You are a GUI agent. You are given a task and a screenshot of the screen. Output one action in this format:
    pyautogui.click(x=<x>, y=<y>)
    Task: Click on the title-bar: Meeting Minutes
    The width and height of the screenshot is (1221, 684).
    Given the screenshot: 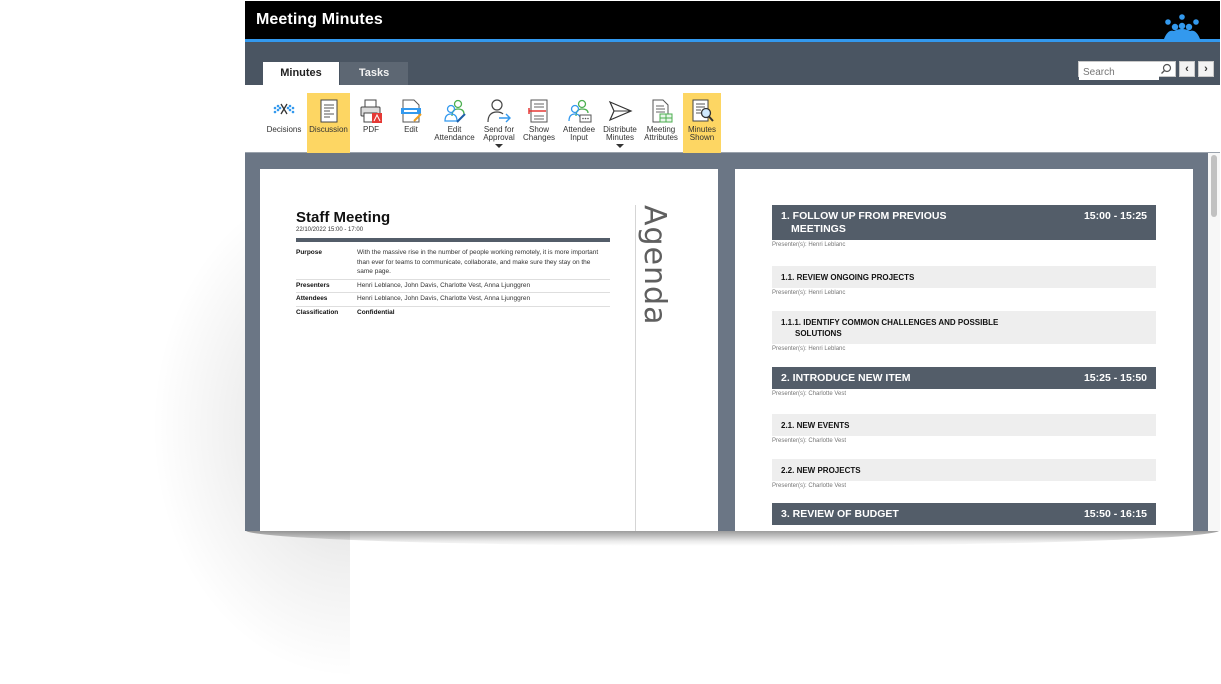 What is the action you would take?
    pyautogui.click(x=732, y=20)
    